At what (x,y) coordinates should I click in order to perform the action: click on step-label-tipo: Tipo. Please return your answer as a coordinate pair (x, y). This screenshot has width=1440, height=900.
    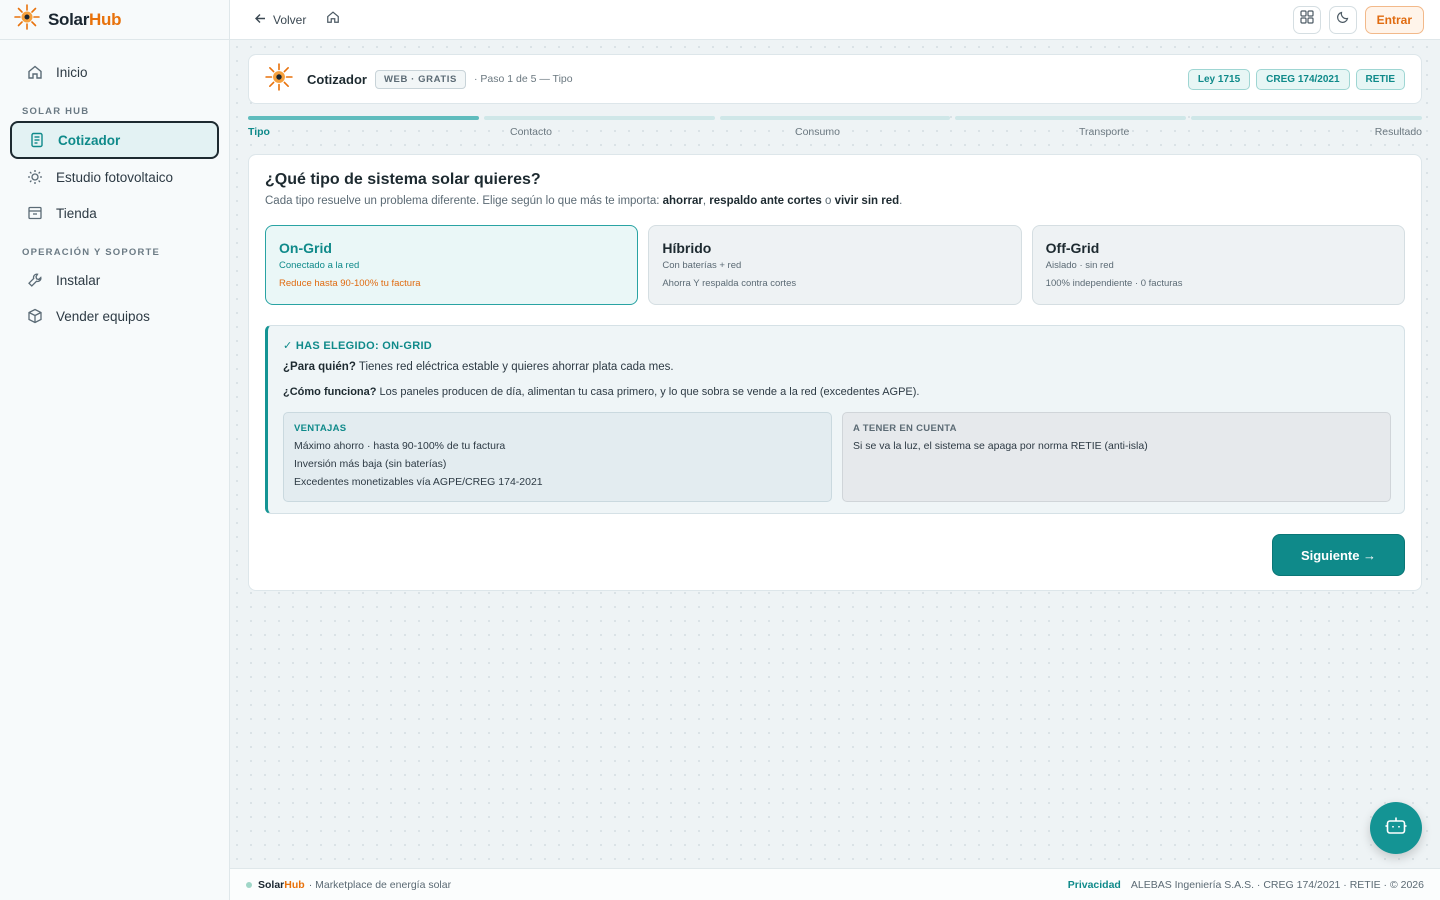
    Looking at the image, I should click on (259, 132).